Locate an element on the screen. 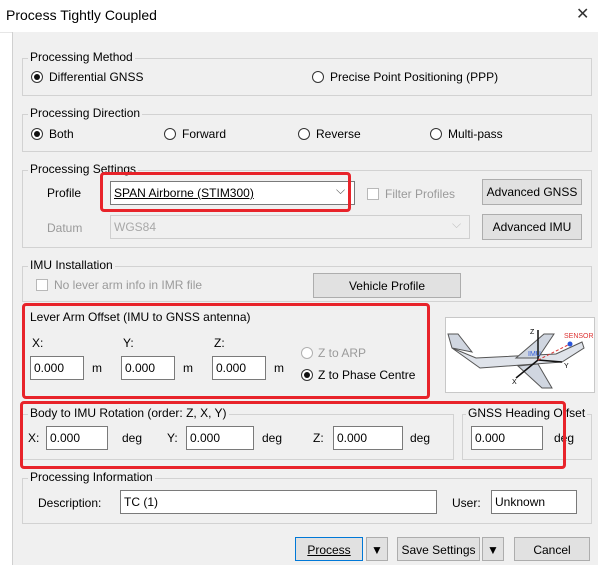  ppp-label: Precise Point Positioning (PPP) is located at coordinates (414, 77).